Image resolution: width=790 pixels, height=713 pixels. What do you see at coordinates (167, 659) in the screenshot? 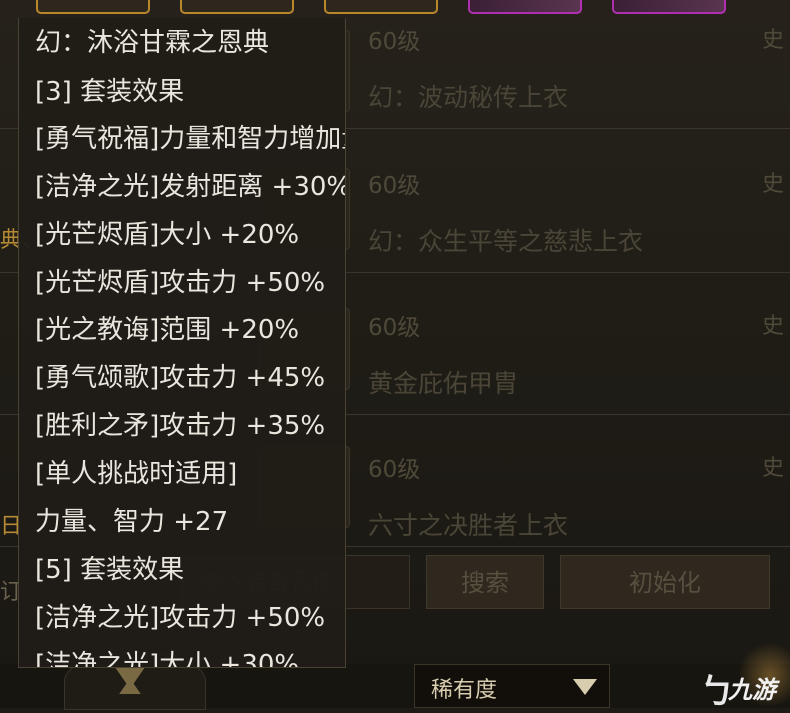
I see `tooltip-line: [洁净之光]大小 +30%` at bounding box center [167, 659].